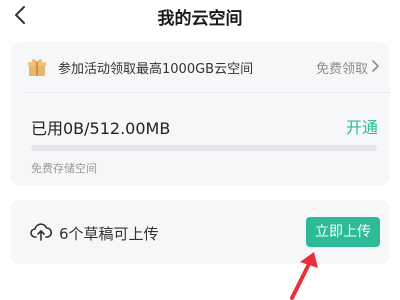 The width and height of the screenshot is (400, 300). I want to click on storage-usage: 已用0B/512.00MB, so click(101, 128).